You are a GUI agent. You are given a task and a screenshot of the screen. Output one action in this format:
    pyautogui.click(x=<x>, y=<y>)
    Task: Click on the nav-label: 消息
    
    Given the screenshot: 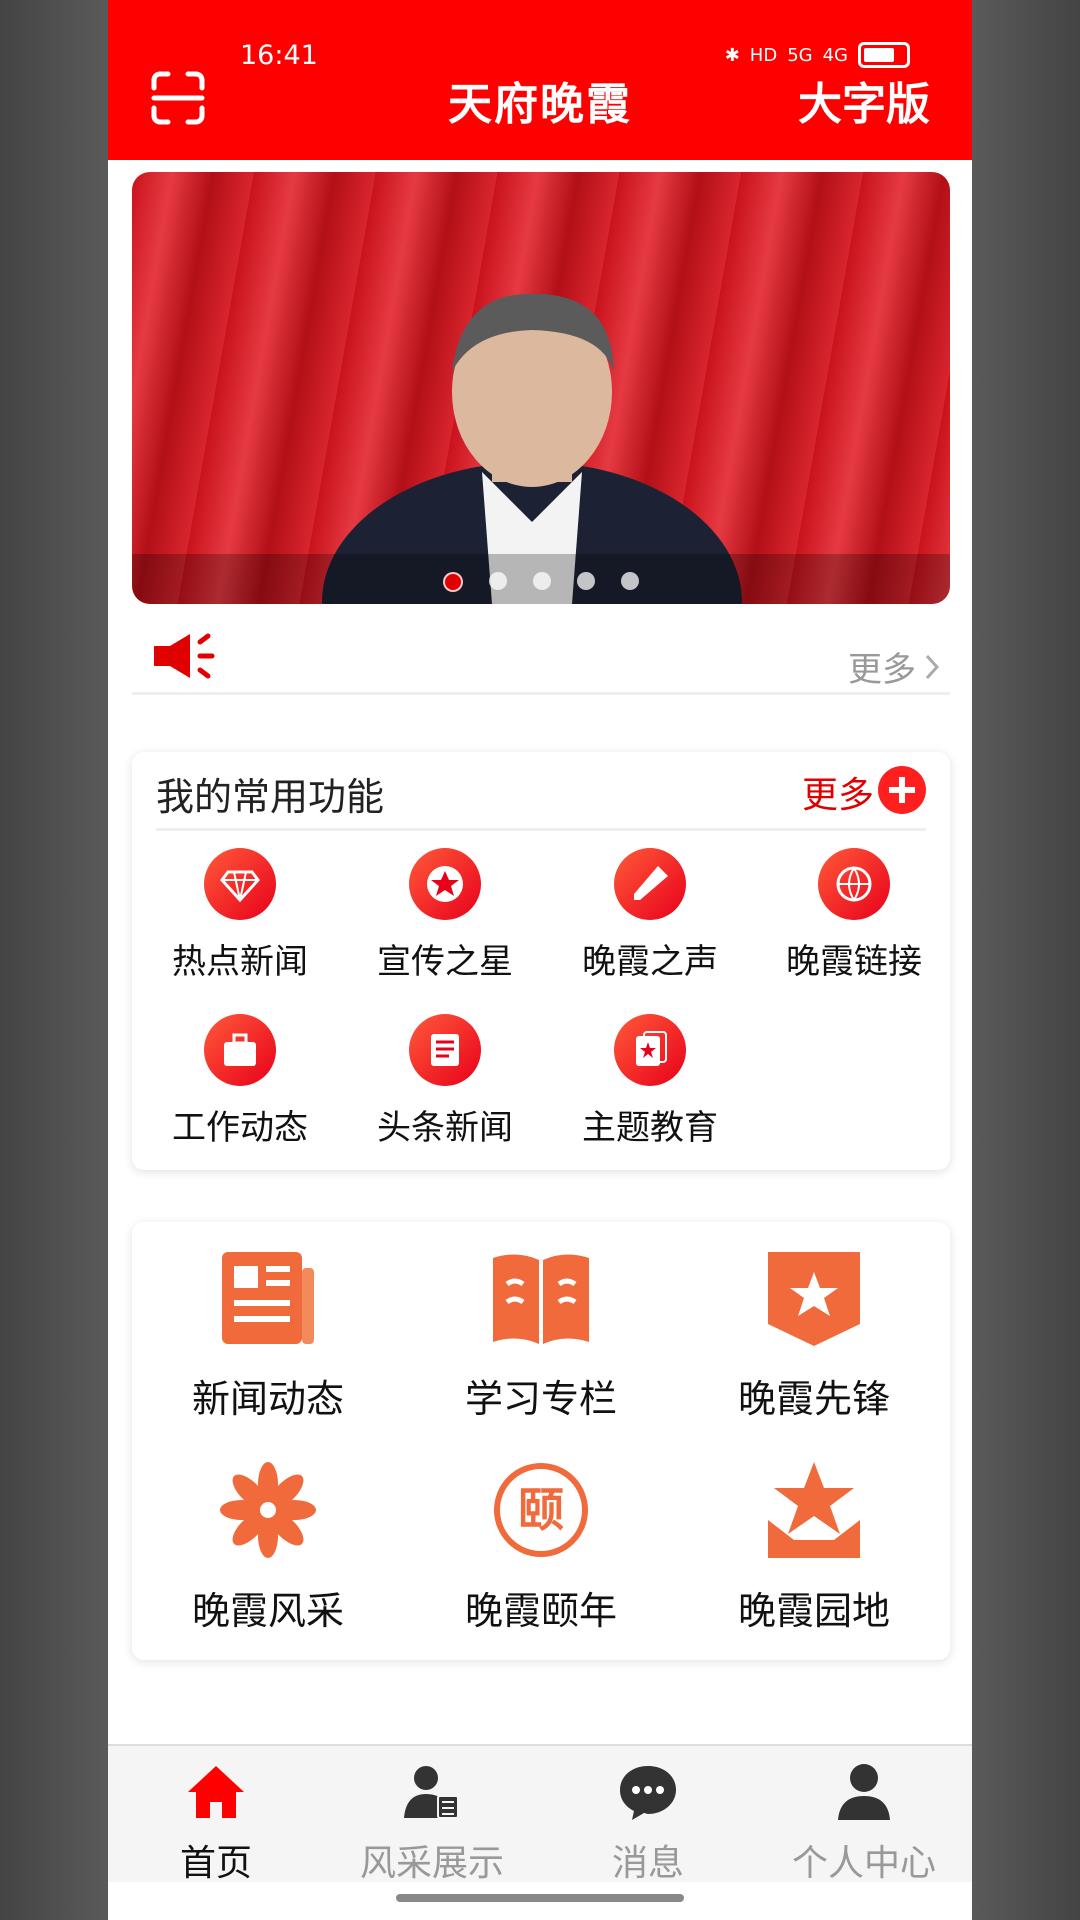 What is the action you would take?
    pyautogui.click(x=647, y=1863)
    